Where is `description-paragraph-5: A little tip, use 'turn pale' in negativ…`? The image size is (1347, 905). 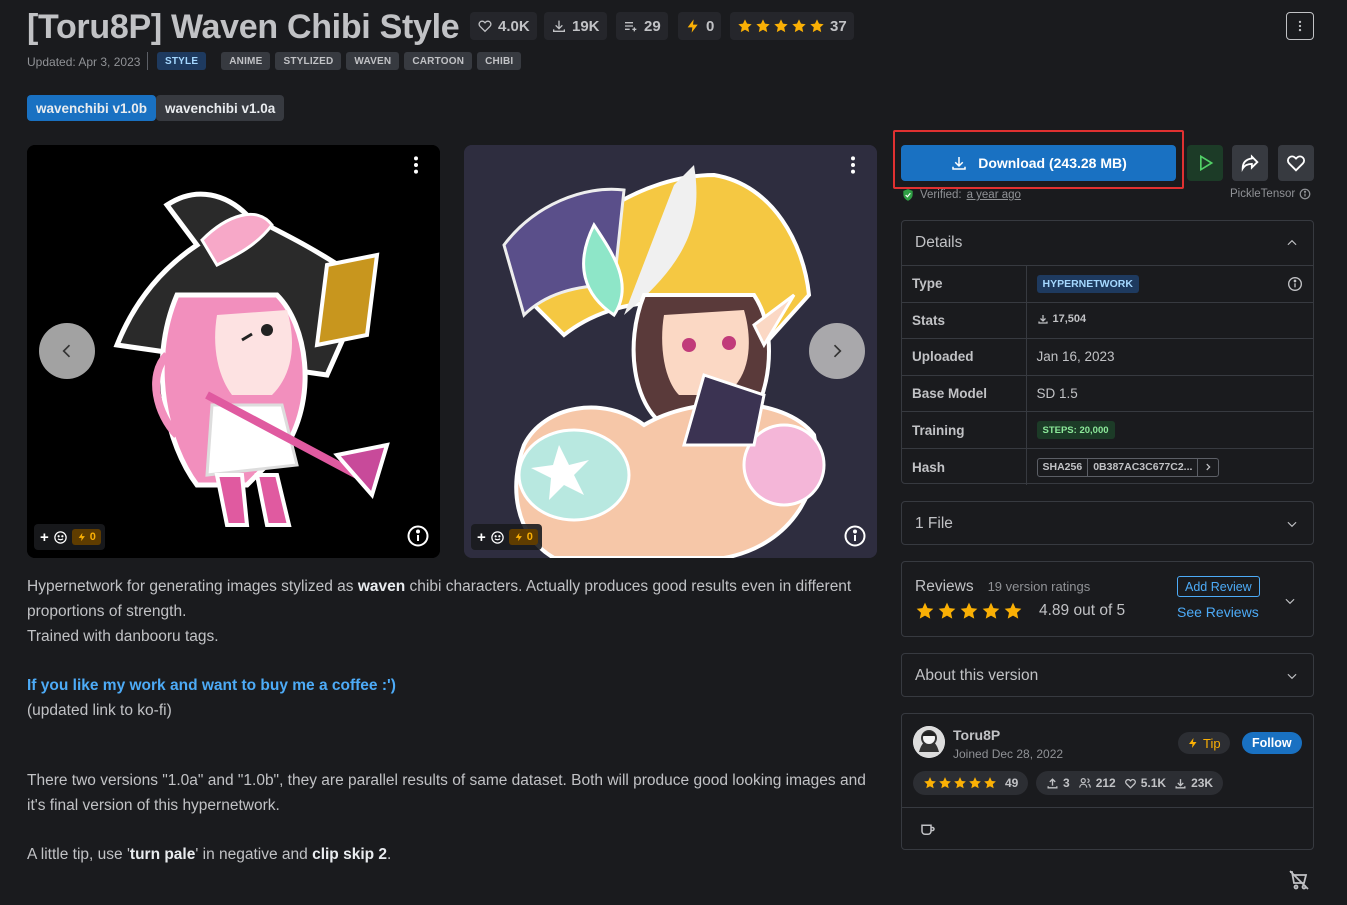
description-paragraph-5: A little tip, use 'turn pale' in negativ… is located at coordinates (454, 854).